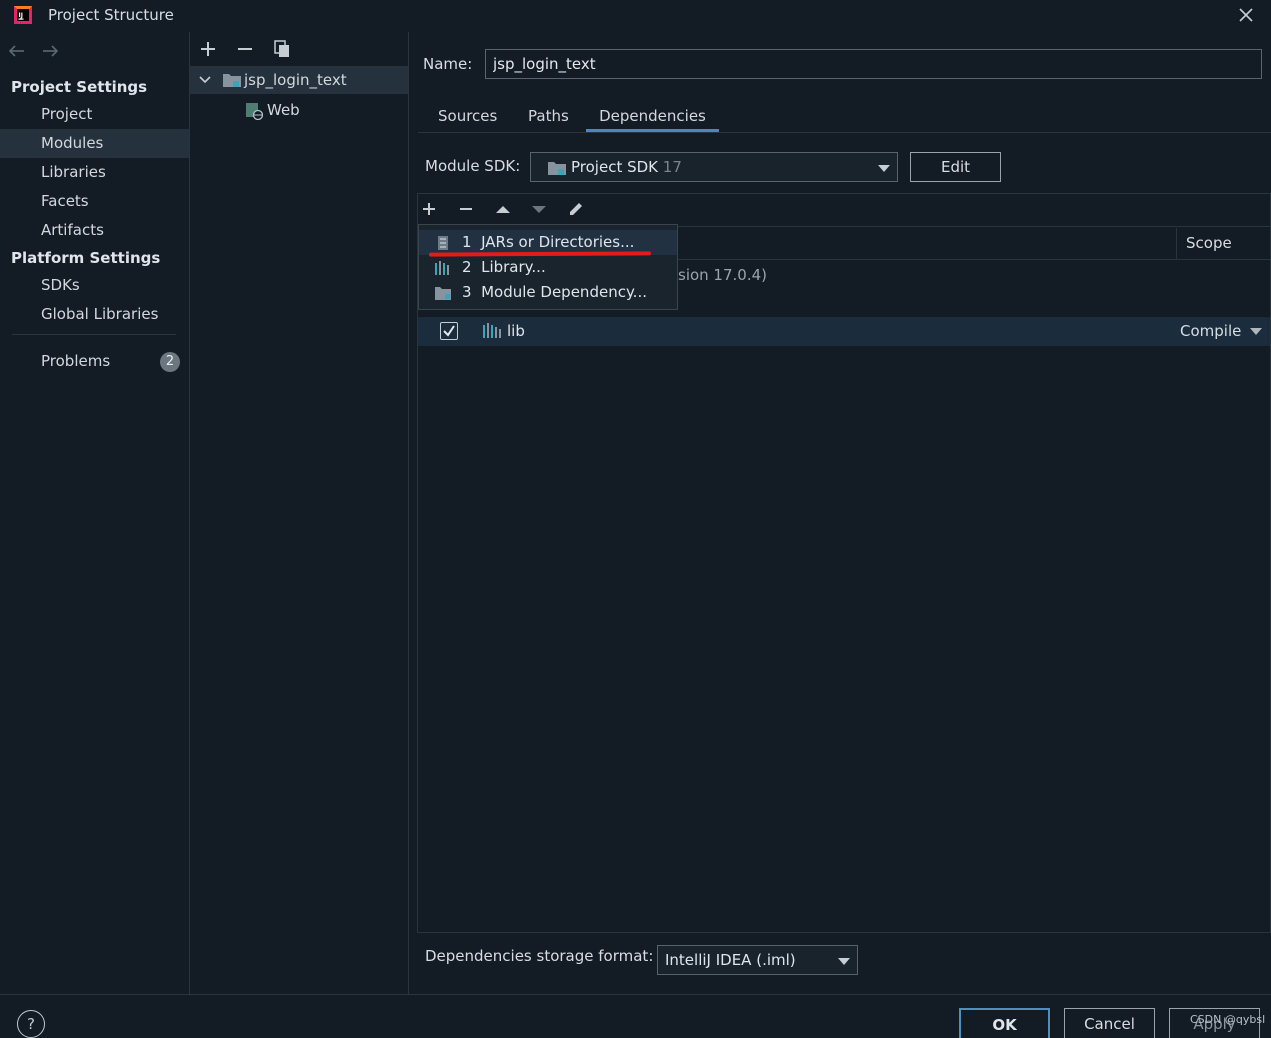 This screenshot has height=1038, width=1271. What do you see at coordinates (503, 209) in the screenshot?
I see `move-up-icon` at bounding box center [503, 209].